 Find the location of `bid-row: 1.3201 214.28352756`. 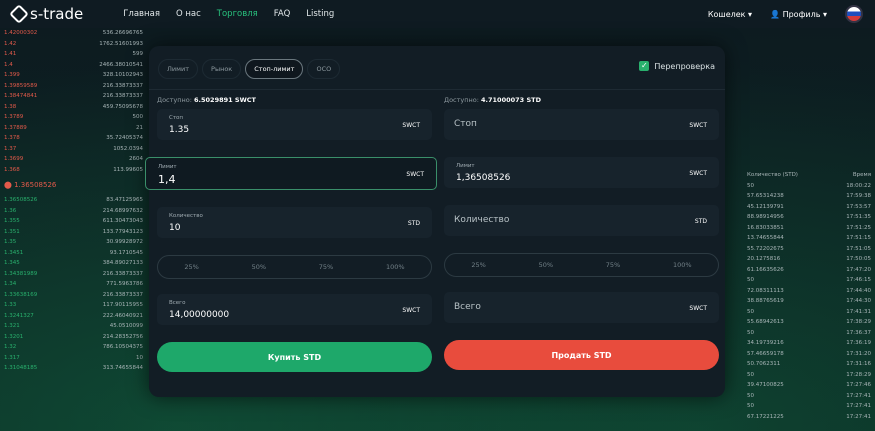

bid-row: 1.3201 214.28352756 is located at coordinates (73, 336).